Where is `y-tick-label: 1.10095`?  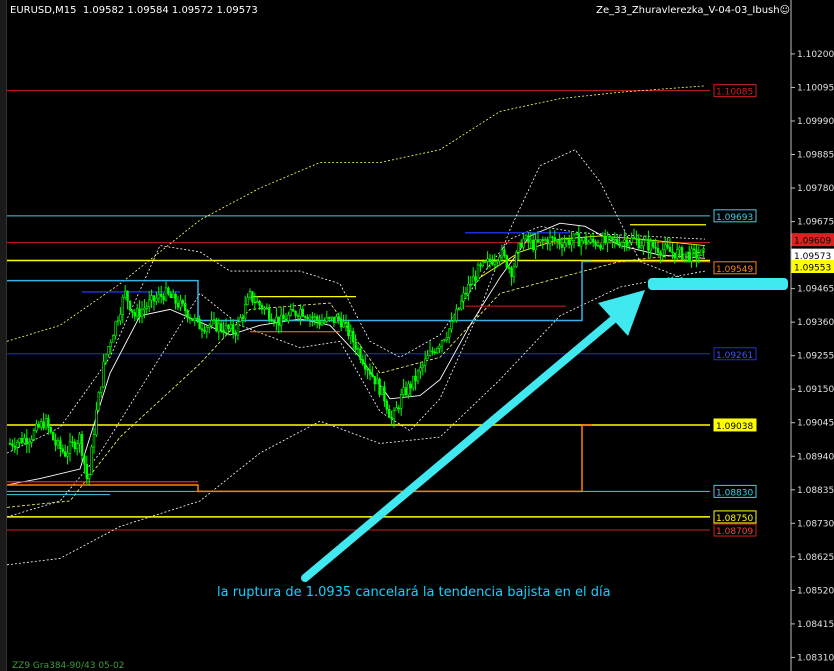 y-tick-label: 1.10095 is located at coordinates (815, 88).